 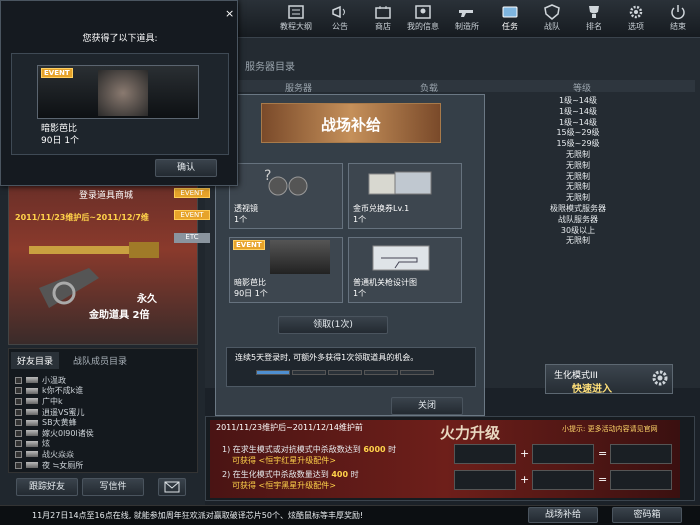 I want to click on reward-item-count: 90日 1个, so click(x=60, y=141).